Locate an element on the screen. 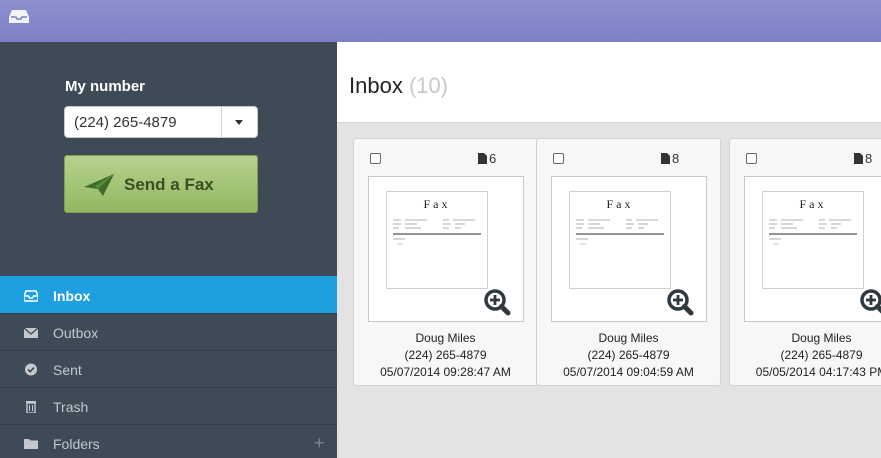  select-divider is located at coordinates (221, 122).